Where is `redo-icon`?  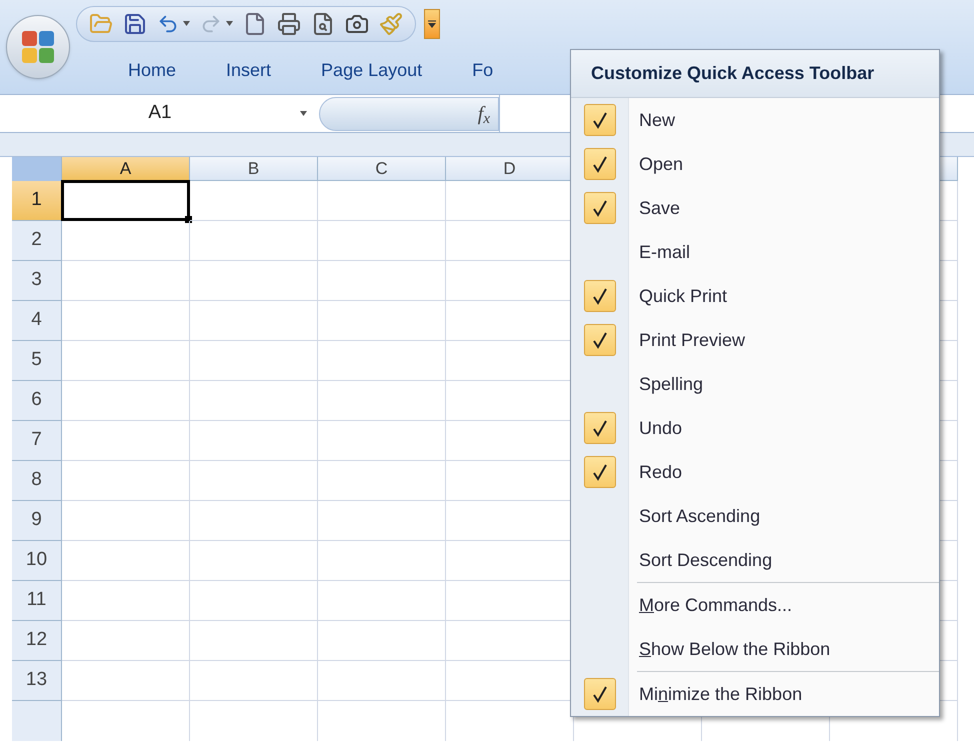
redo-icon is located at coordinates (211, 23).